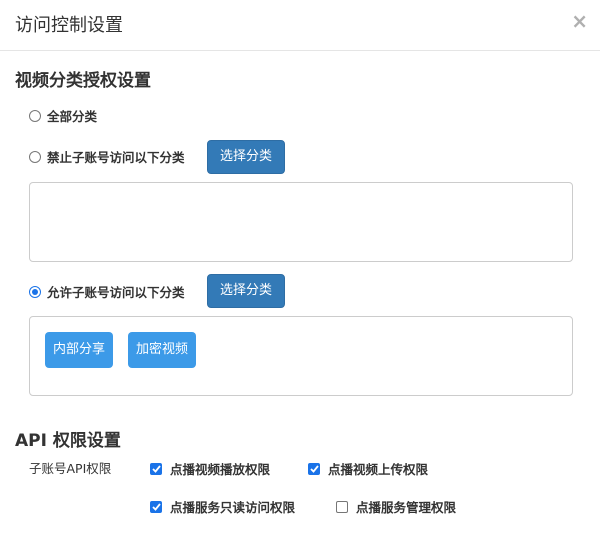 This screenshot has width=600, height=548. Describe the element at coordinates (79, 350) in the screenshot. I see `category-tag-internal-share: 内部分享` at that location.